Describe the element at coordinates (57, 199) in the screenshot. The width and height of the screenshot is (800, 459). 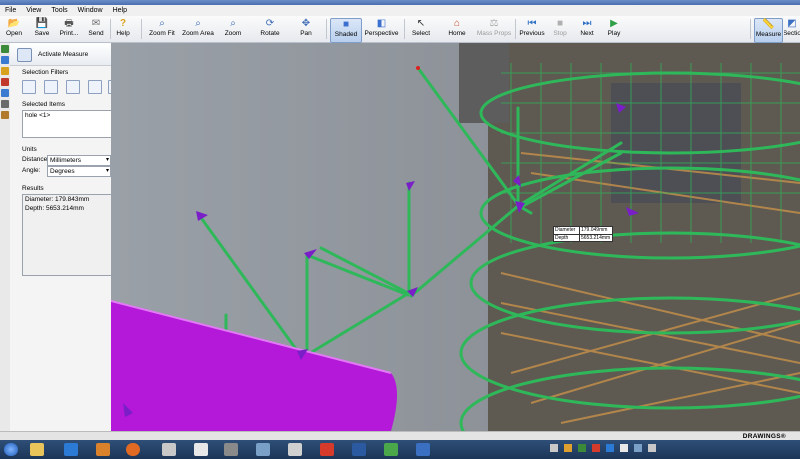
I see `result-diameter: Diameter: 179.843mm` at that location.